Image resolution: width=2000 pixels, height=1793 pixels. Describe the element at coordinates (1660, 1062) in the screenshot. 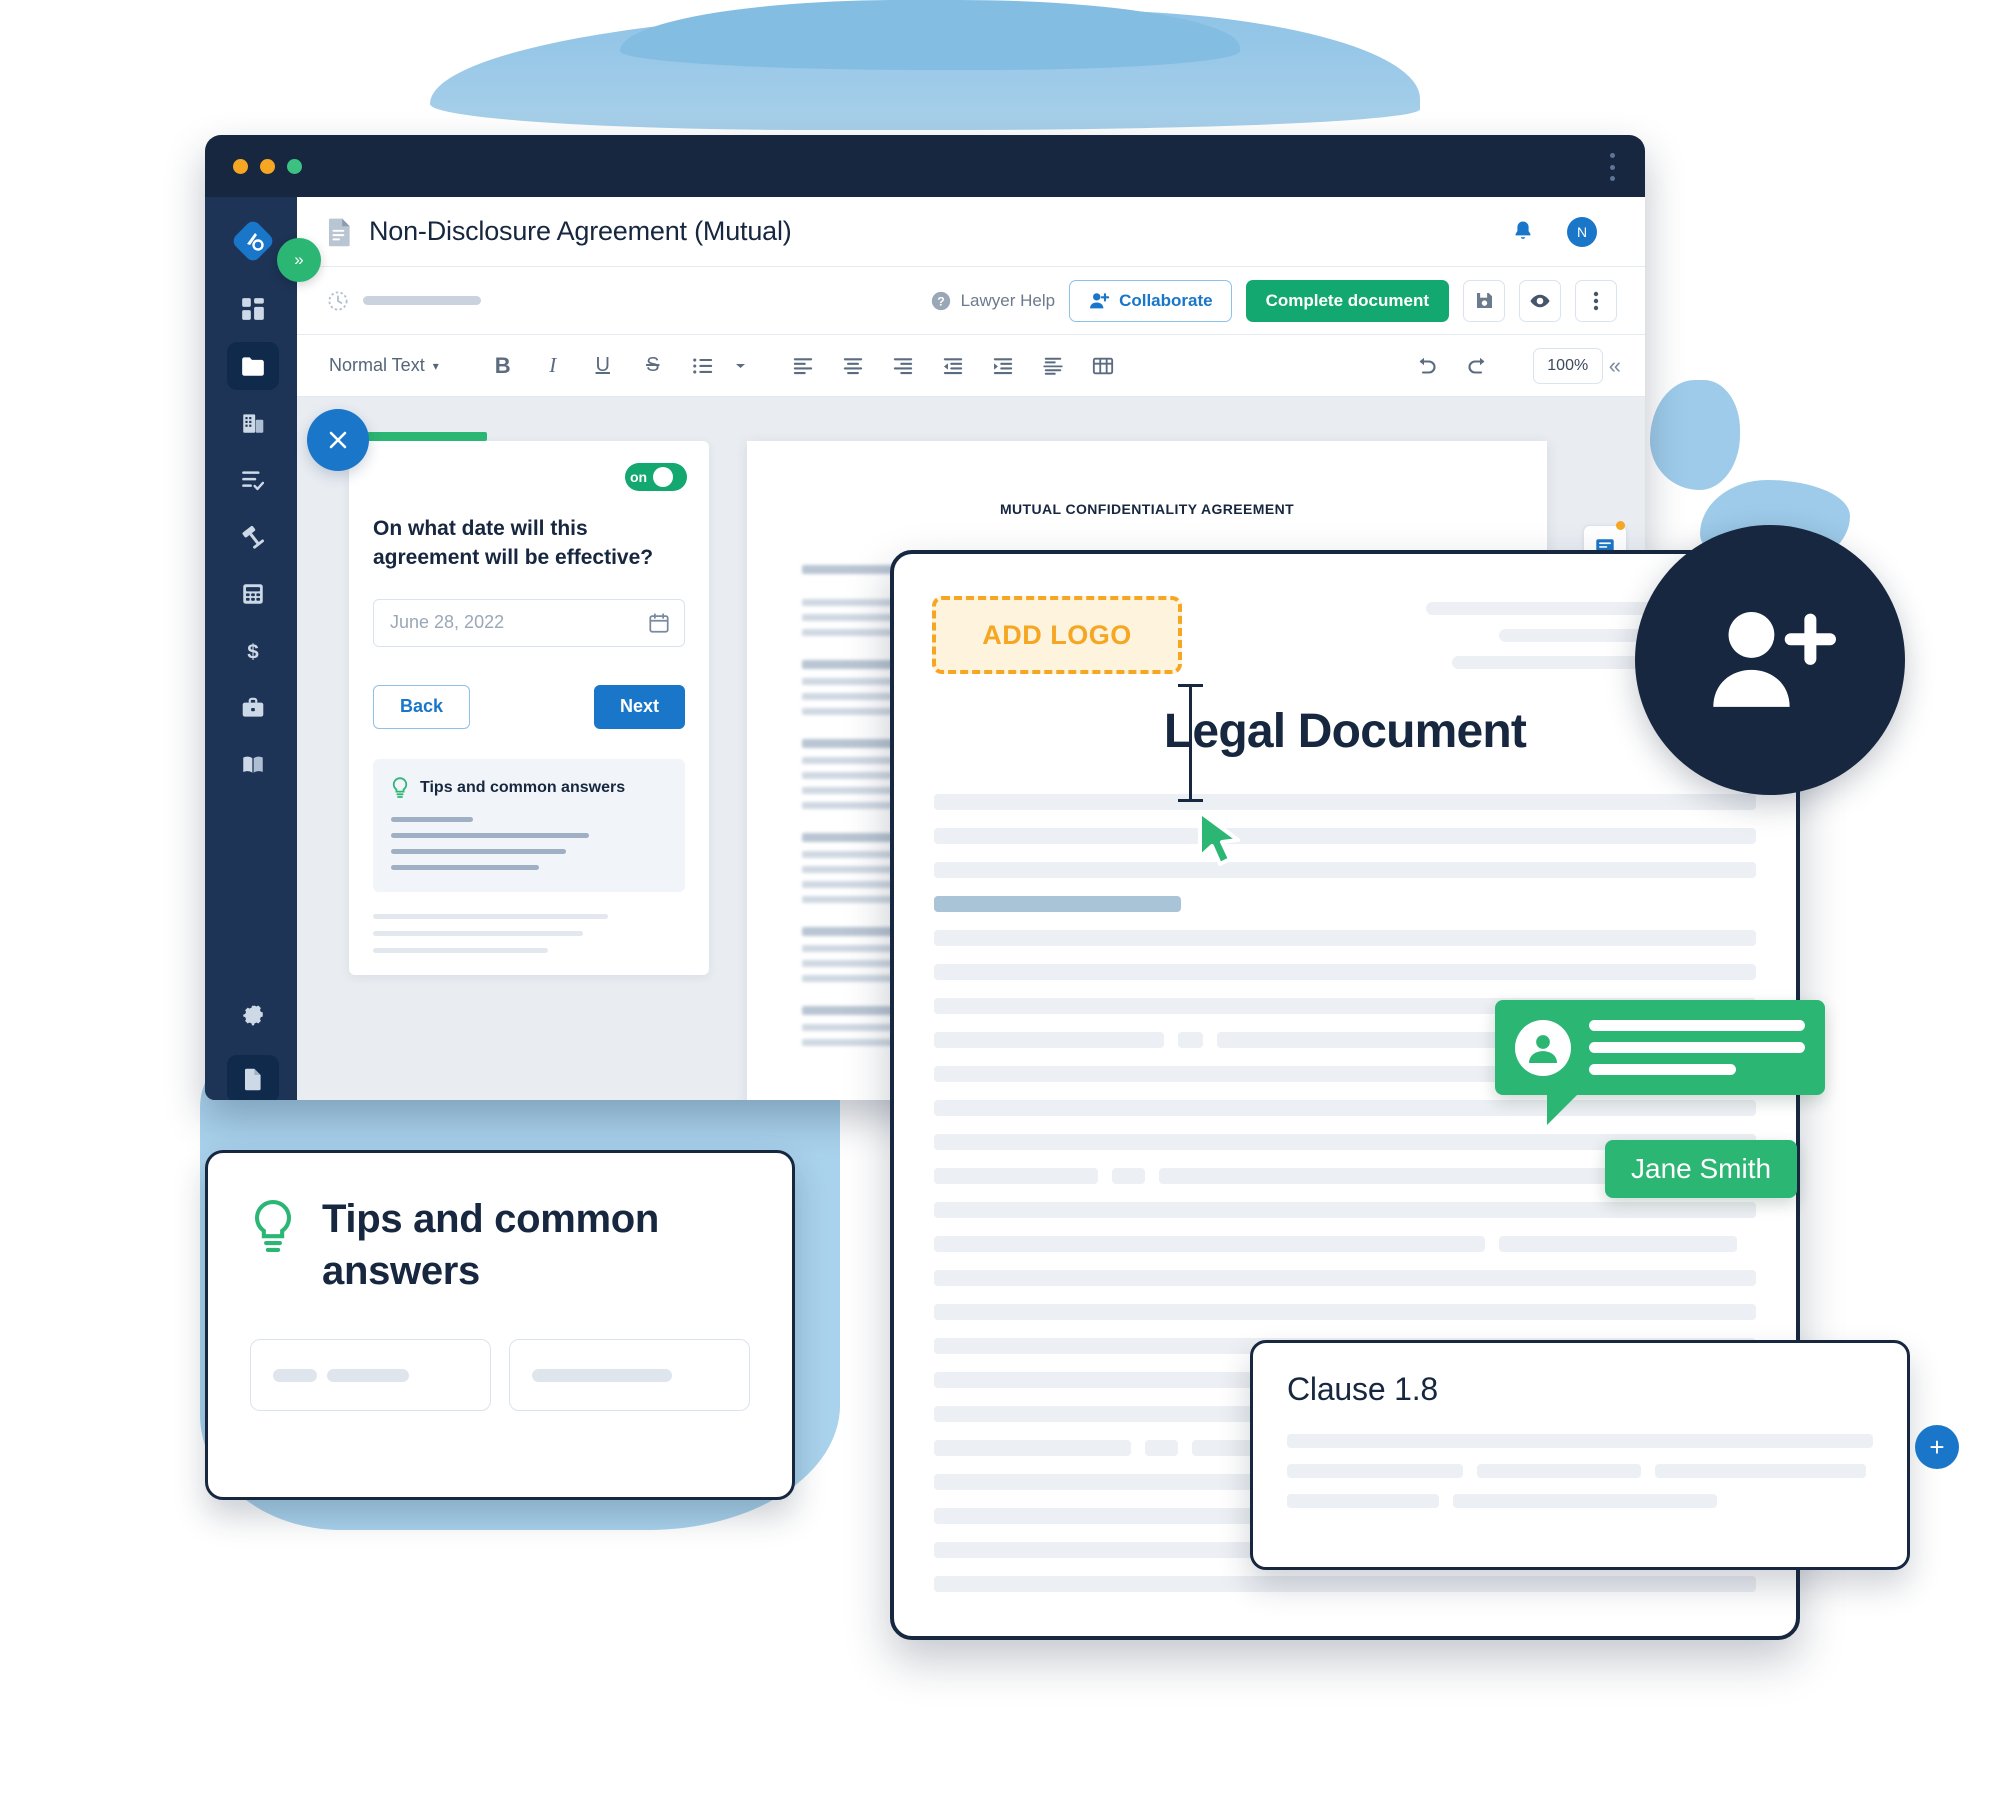

I see `comment-bubble` at that location.